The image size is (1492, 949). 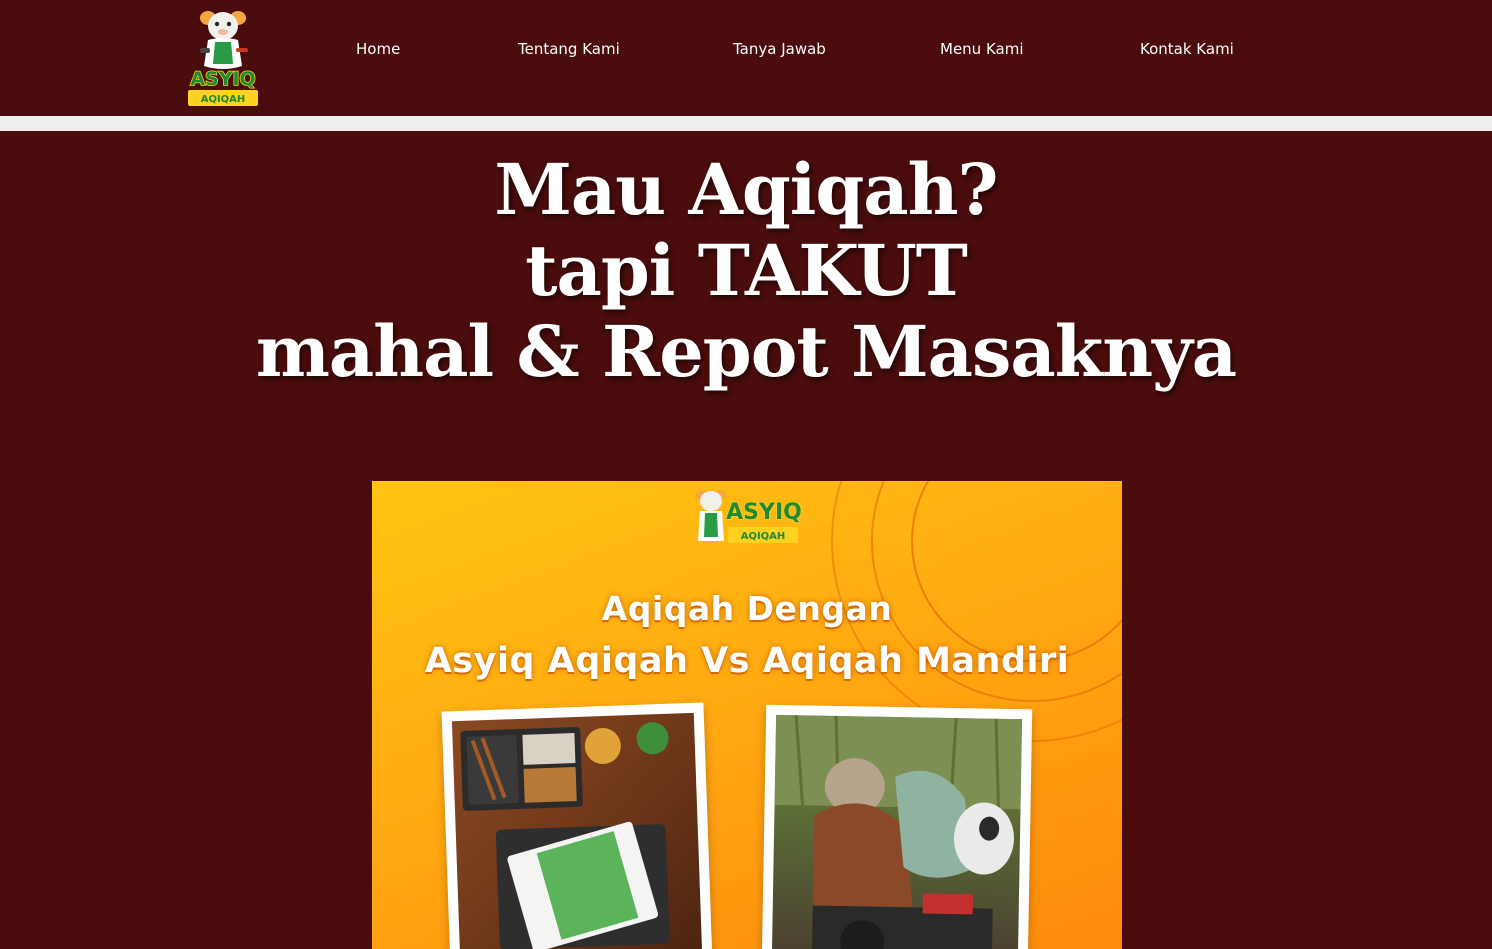 What do you see at coordinates (565, 835) in the screenshot?
I see `food-illustration` at bounding box center [565, 835].